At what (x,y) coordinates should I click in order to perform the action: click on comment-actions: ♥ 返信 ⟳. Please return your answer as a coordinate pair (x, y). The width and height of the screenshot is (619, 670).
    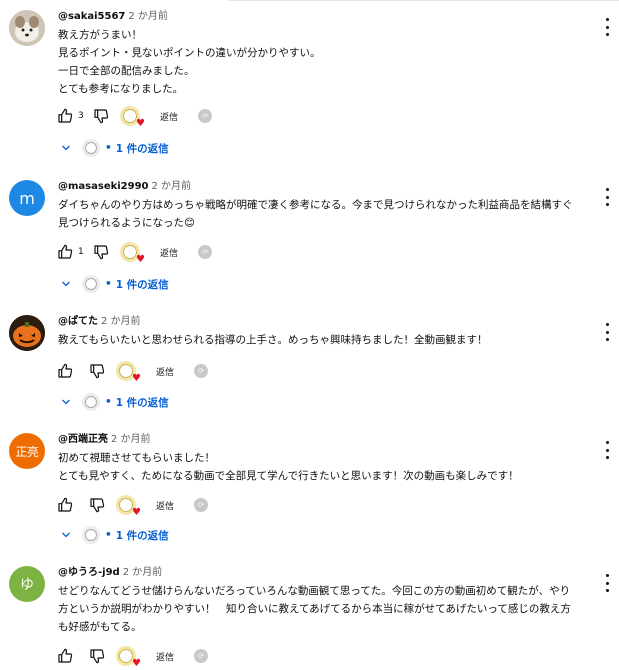
    Looking at the image, I should click on (132, 506).